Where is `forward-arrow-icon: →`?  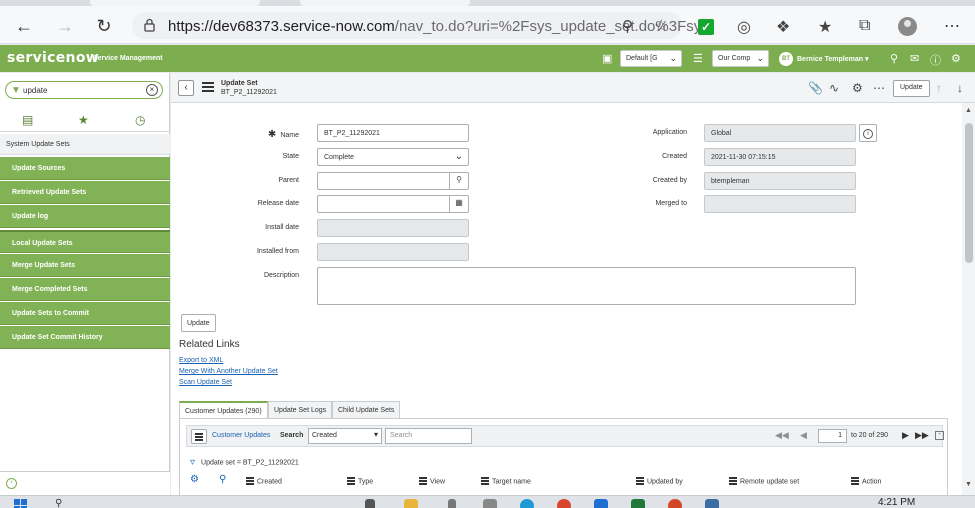
forward-arrow-icon: → is located at coordinates (65, 26).